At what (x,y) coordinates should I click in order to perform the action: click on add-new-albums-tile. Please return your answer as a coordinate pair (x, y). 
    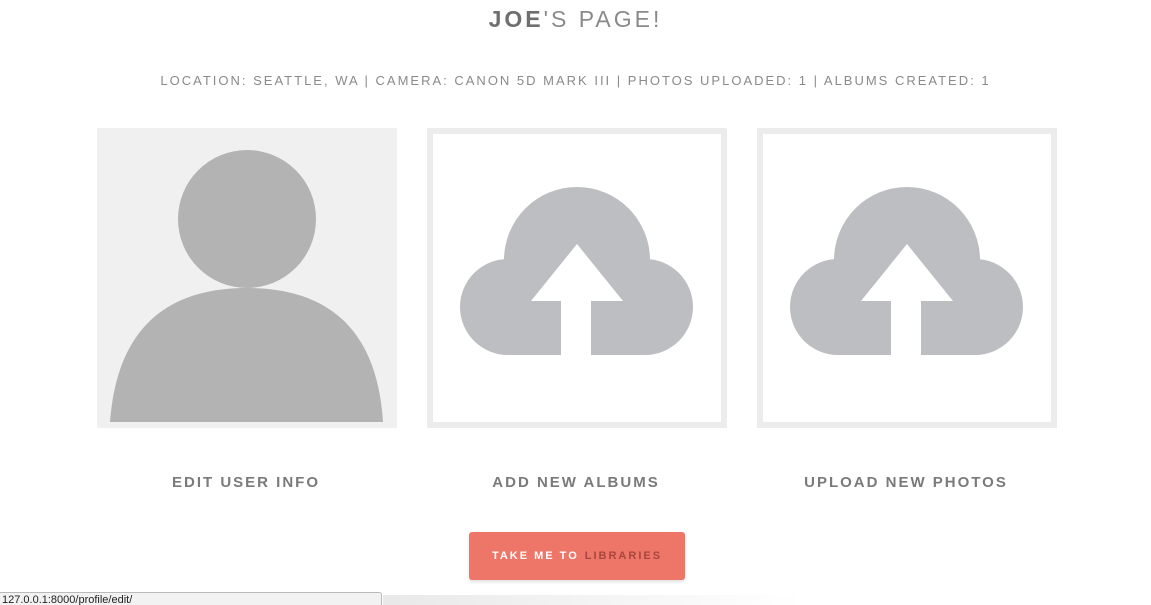
    Looking at the image, I should click on (577, 278).